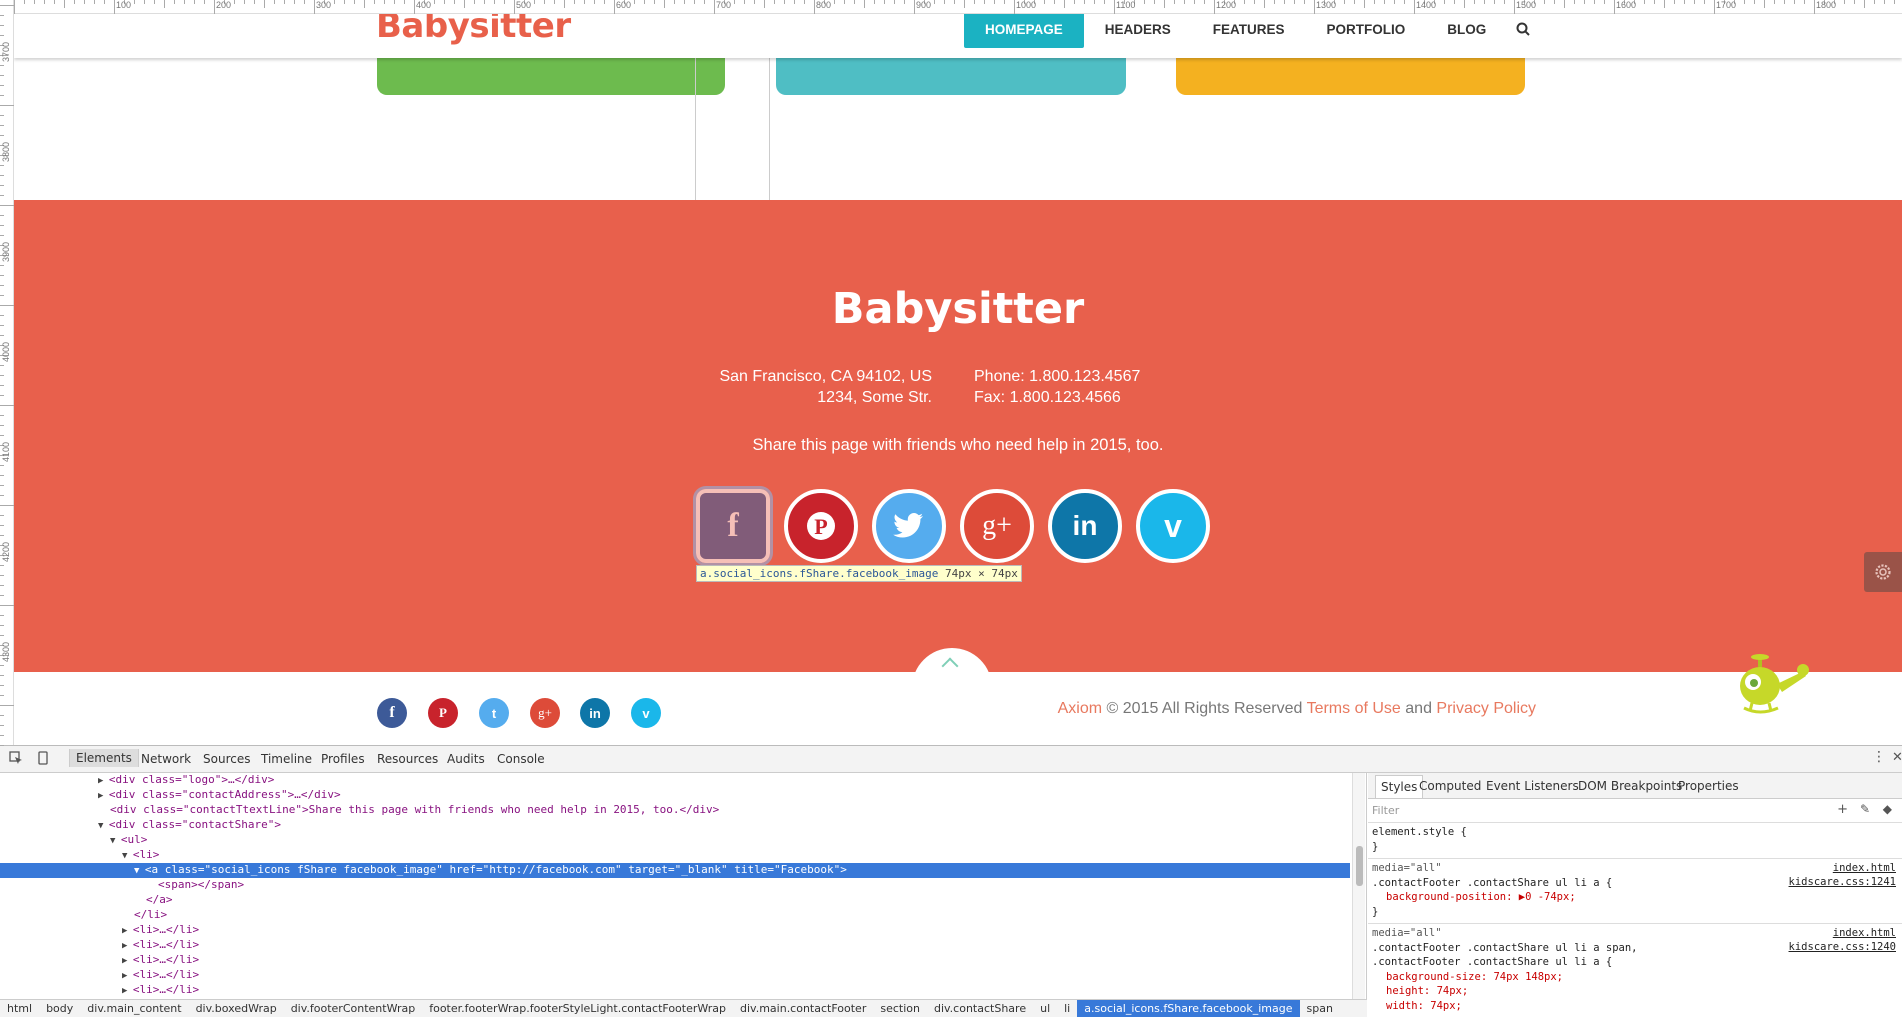  Describe the element at coordinates (1188, 1008) in the screenshot. I see `breadcrumb-item: a.social_icons.fShare.facebook_image` at that location.